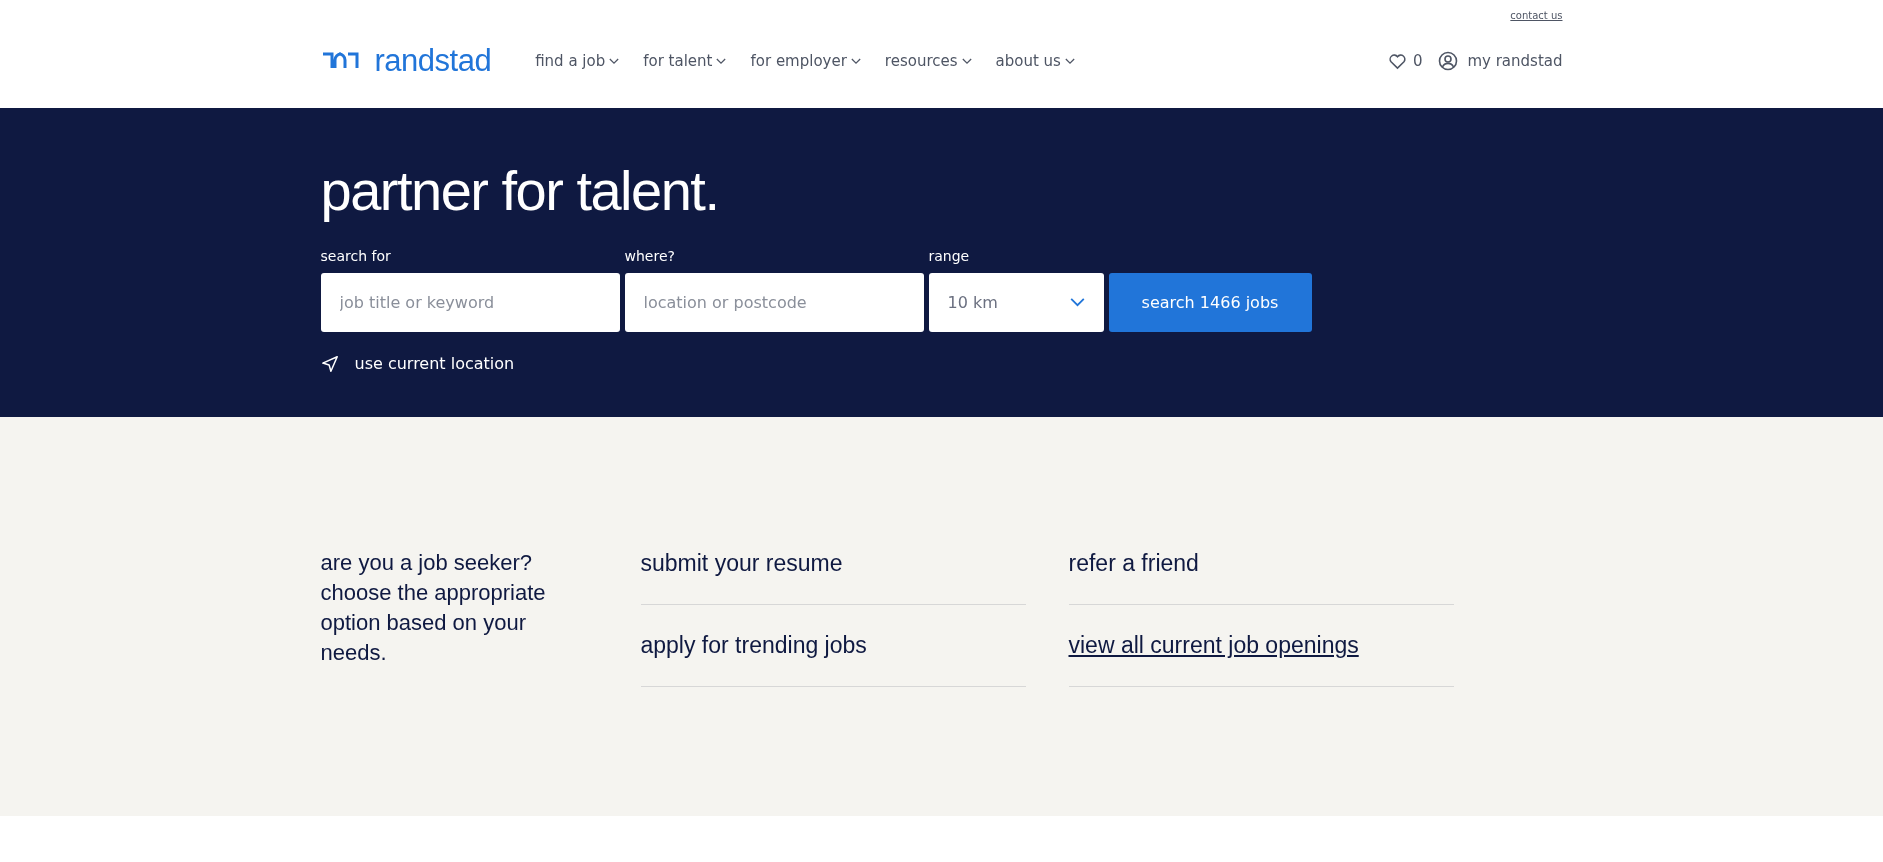 The image size is (1883, 862). I want to click on field-label: where?, so click(650, 257).